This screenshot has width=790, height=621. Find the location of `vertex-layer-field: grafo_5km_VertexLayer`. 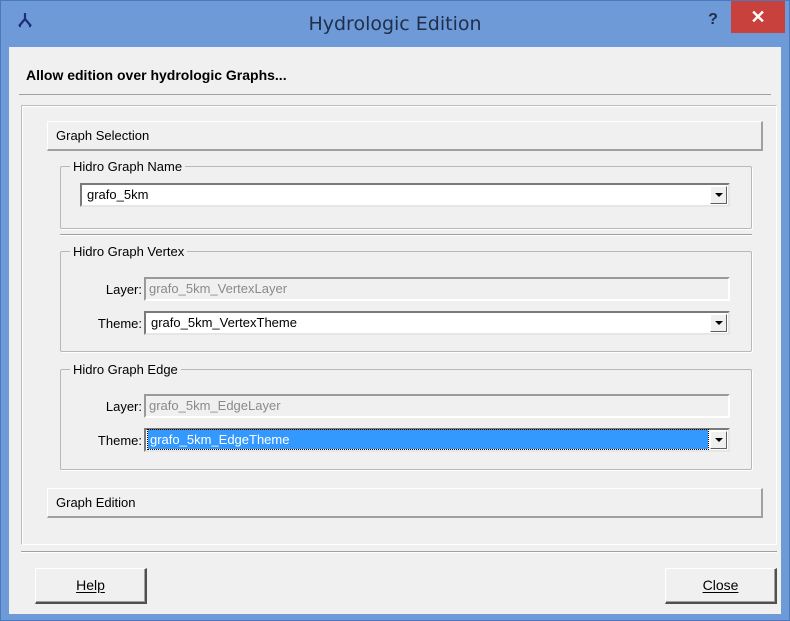

vertex-layer-field: grafo_5km_VertexLayer is located at coordinates (437, 289).